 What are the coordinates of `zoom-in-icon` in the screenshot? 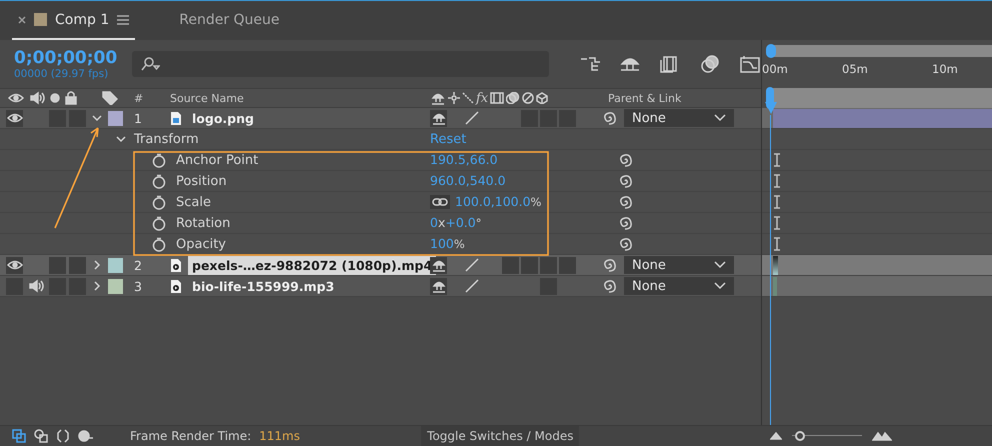 It's located at (882, 436).